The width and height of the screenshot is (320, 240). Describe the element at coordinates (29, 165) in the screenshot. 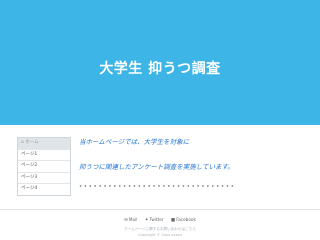

I see `sidebar-item-label: ページ2` at that location.